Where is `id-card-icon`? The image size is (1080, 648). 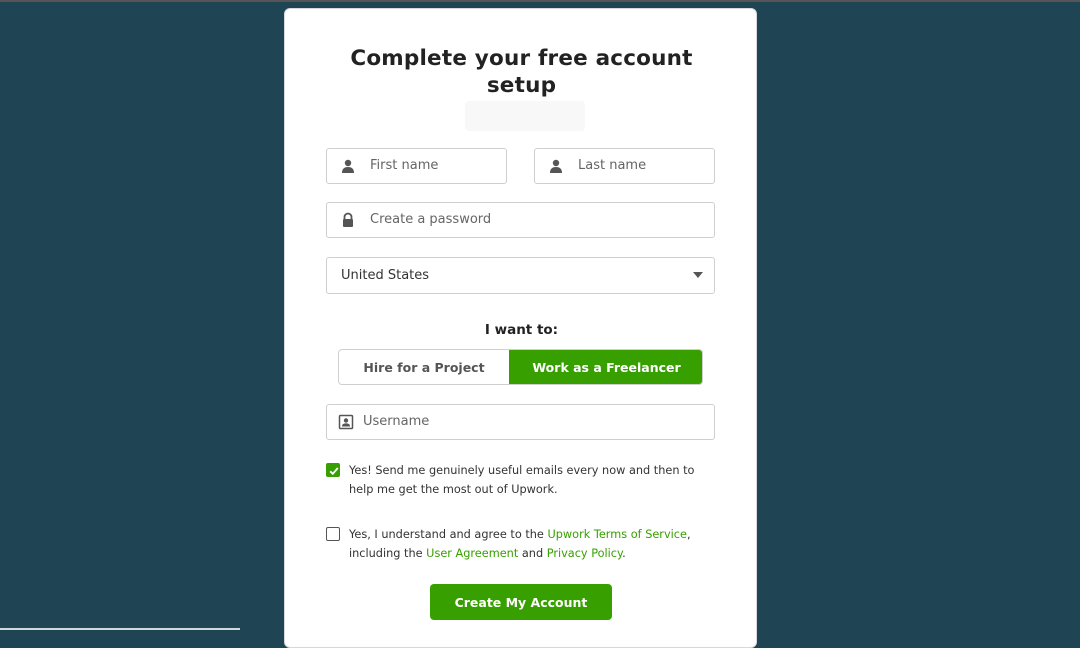
id-card-icon is located at coordinates (346, 422).